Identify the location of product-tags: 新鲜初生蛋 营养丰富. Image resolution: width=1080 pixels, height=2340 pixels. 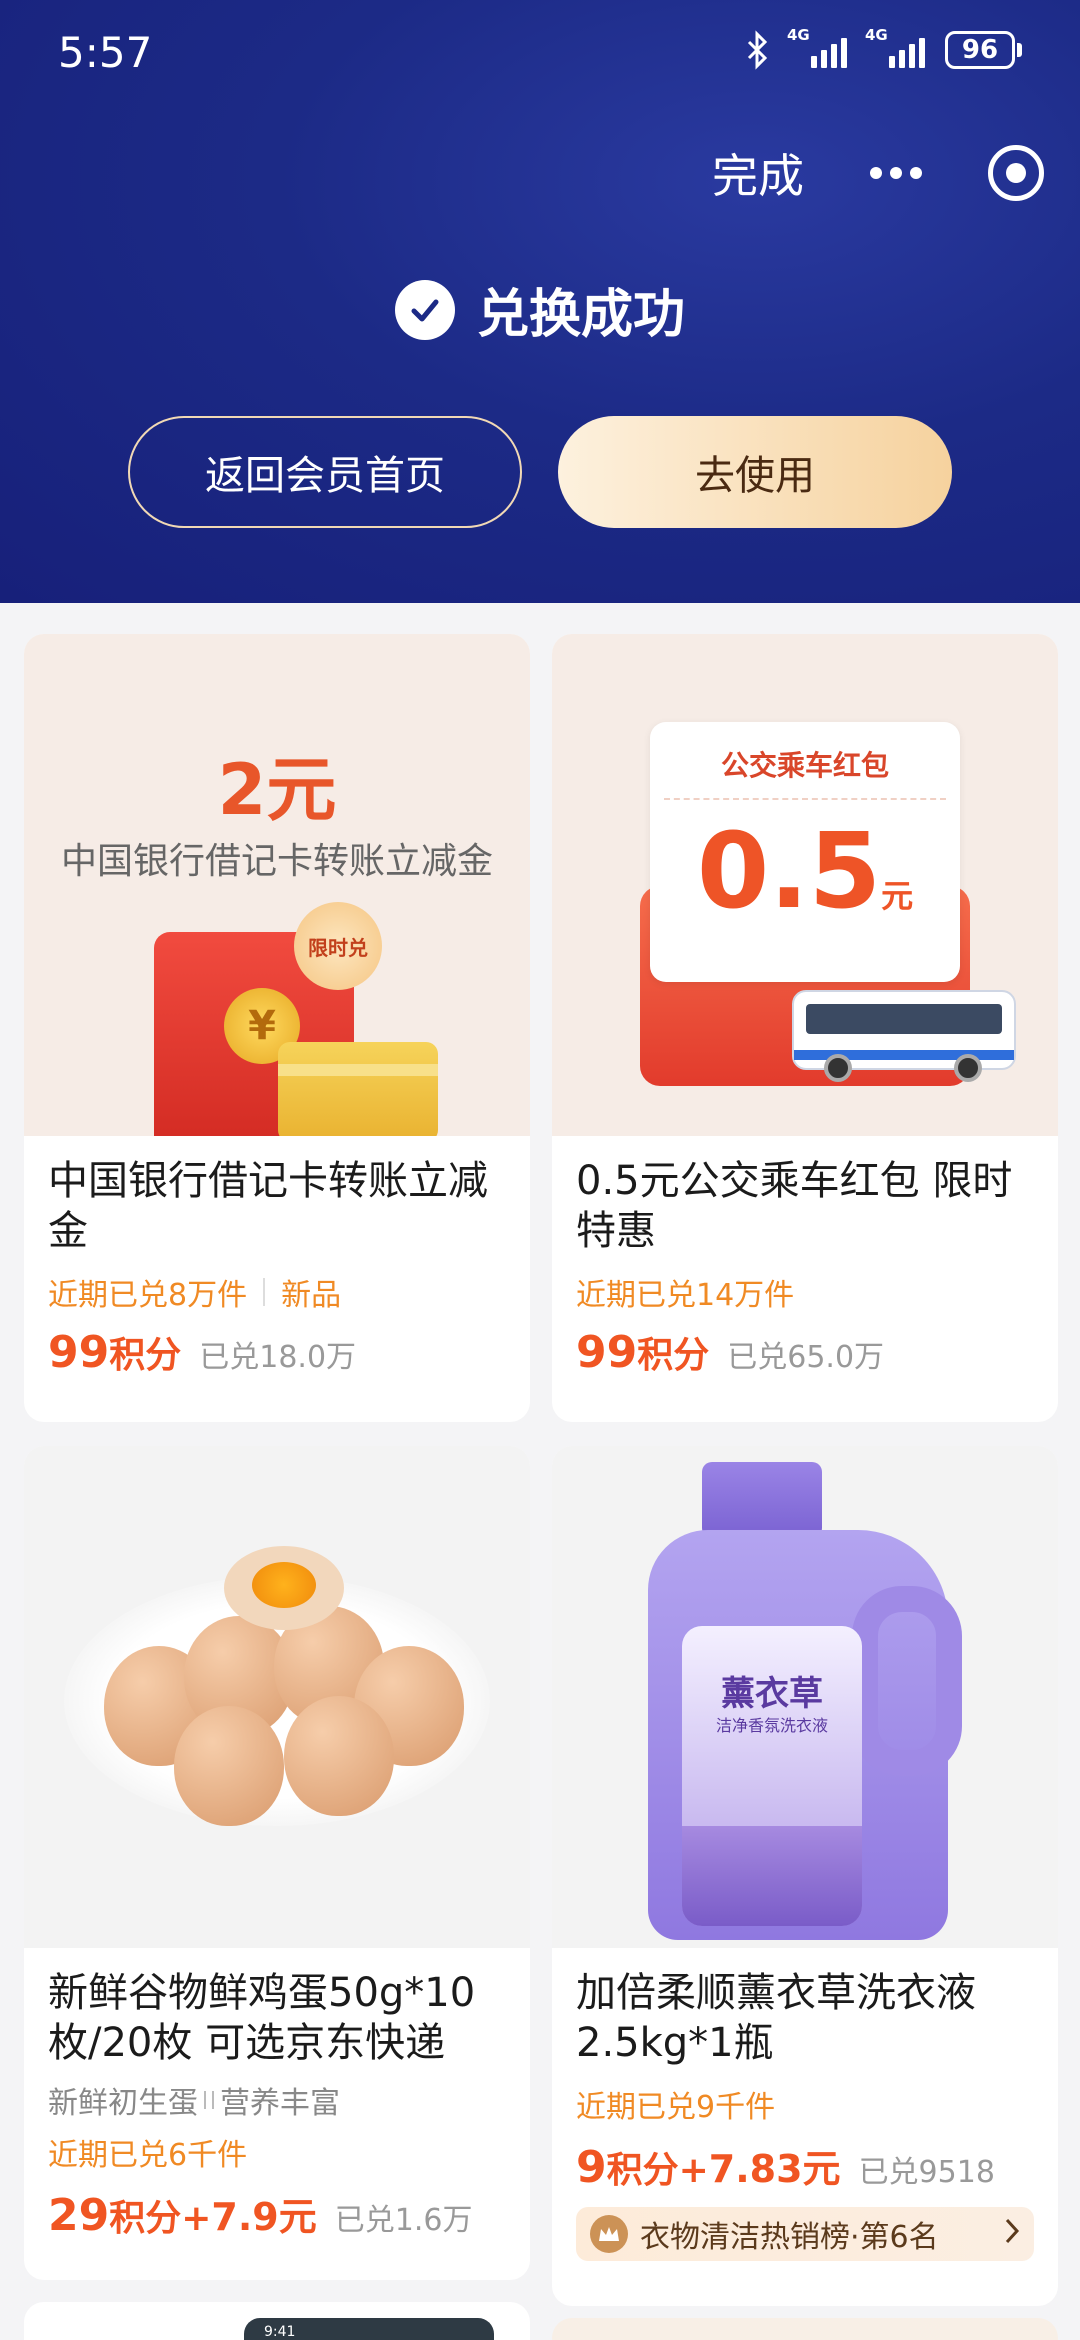
(277, 2100).